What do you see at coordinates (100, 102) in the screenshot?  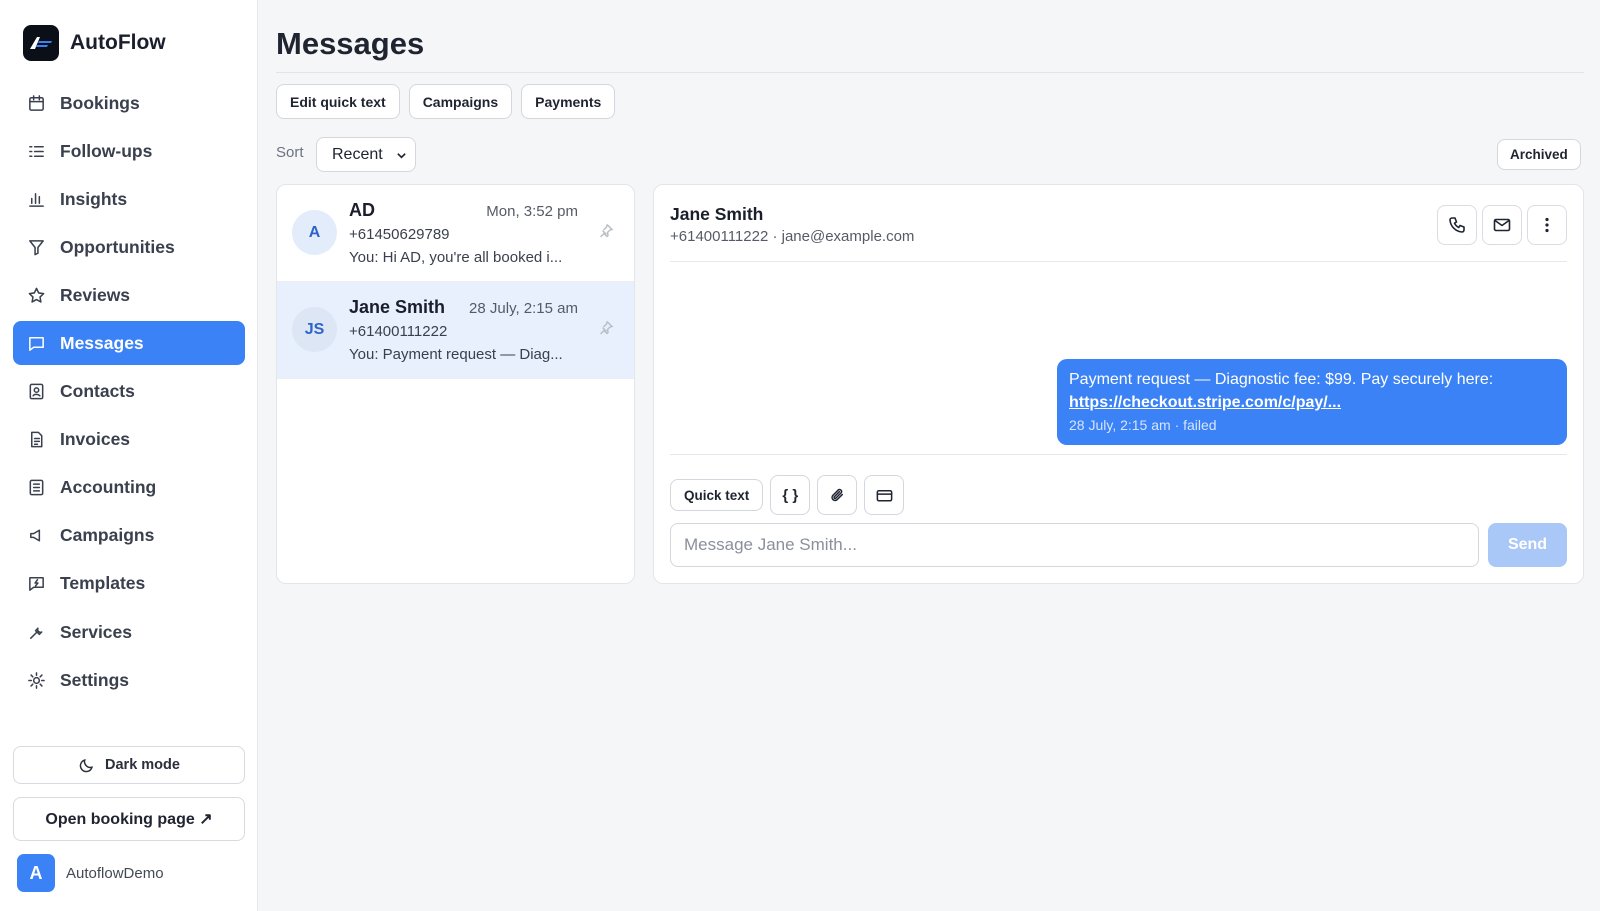 I see `sidebar-item-label: Bookings` at bounding box center [100, 102].